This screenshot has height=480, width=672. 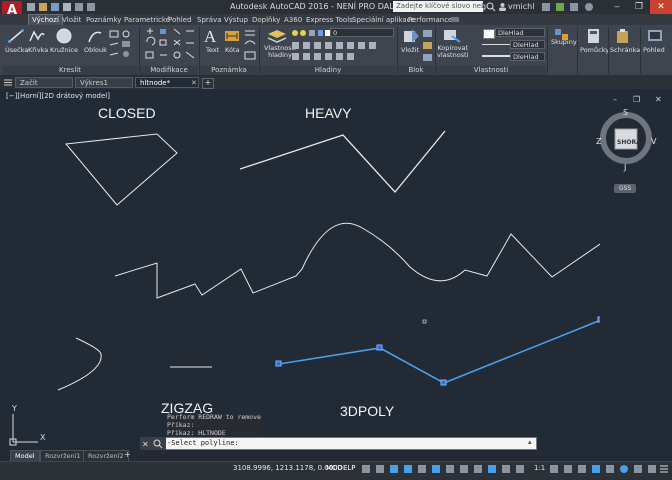 I want to click on match-properties-button: Kopírovat vlastnosti, so click(x=452, y=52).